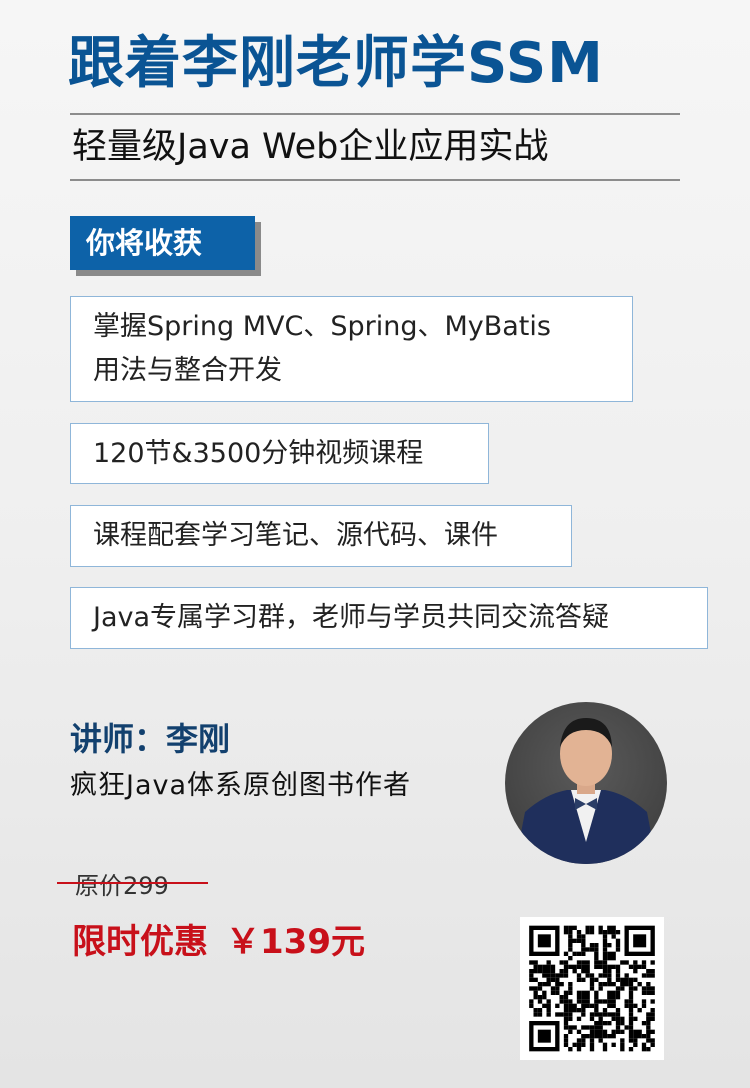 This screenshot has height=1088, width=750. What do you see at coordinates (586, 783) in the screenshot?
I see `instructor-photo` at bounding box center [586, 783].